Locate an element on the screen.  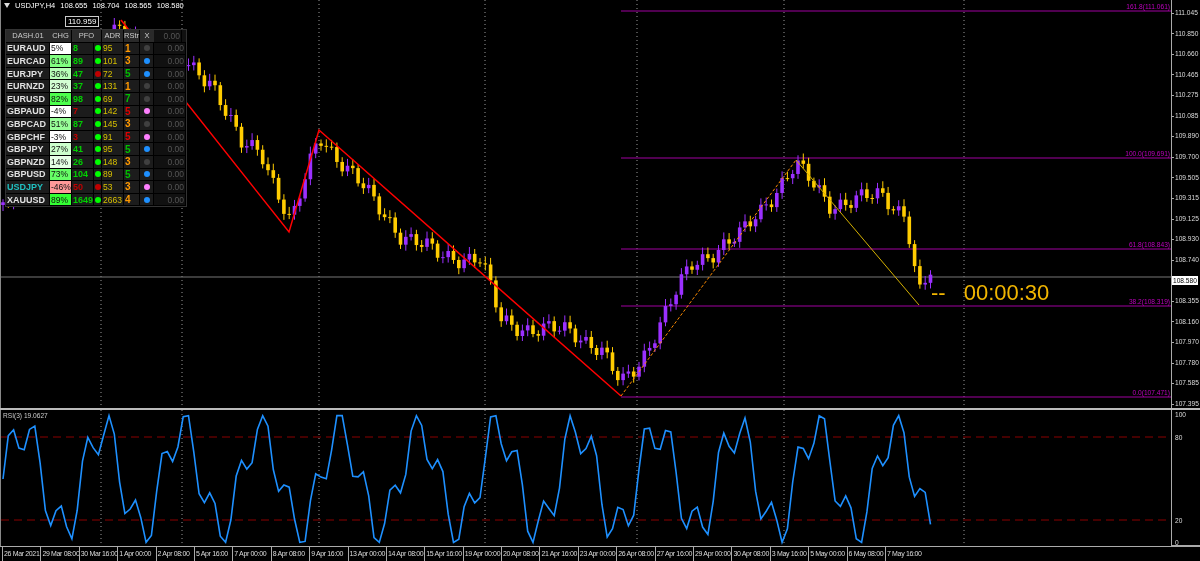
strength-value: 5 is located at coordinates (132, 149).